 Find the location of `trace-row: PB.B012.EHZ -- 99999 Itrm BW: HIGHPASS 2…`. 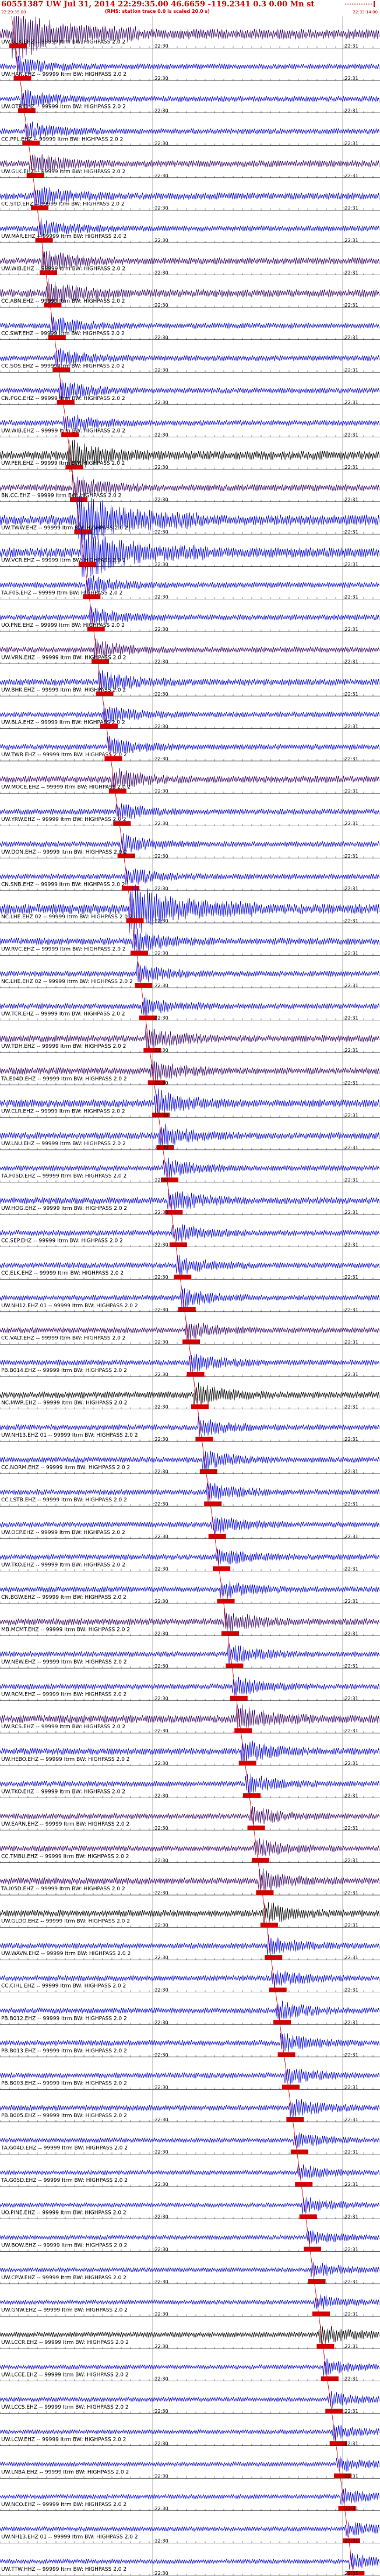

trace-row: PB.B012.EHZ -- 99999 Itrm BW: HIGHPASS 2… is located at coordinates (190, 2013).